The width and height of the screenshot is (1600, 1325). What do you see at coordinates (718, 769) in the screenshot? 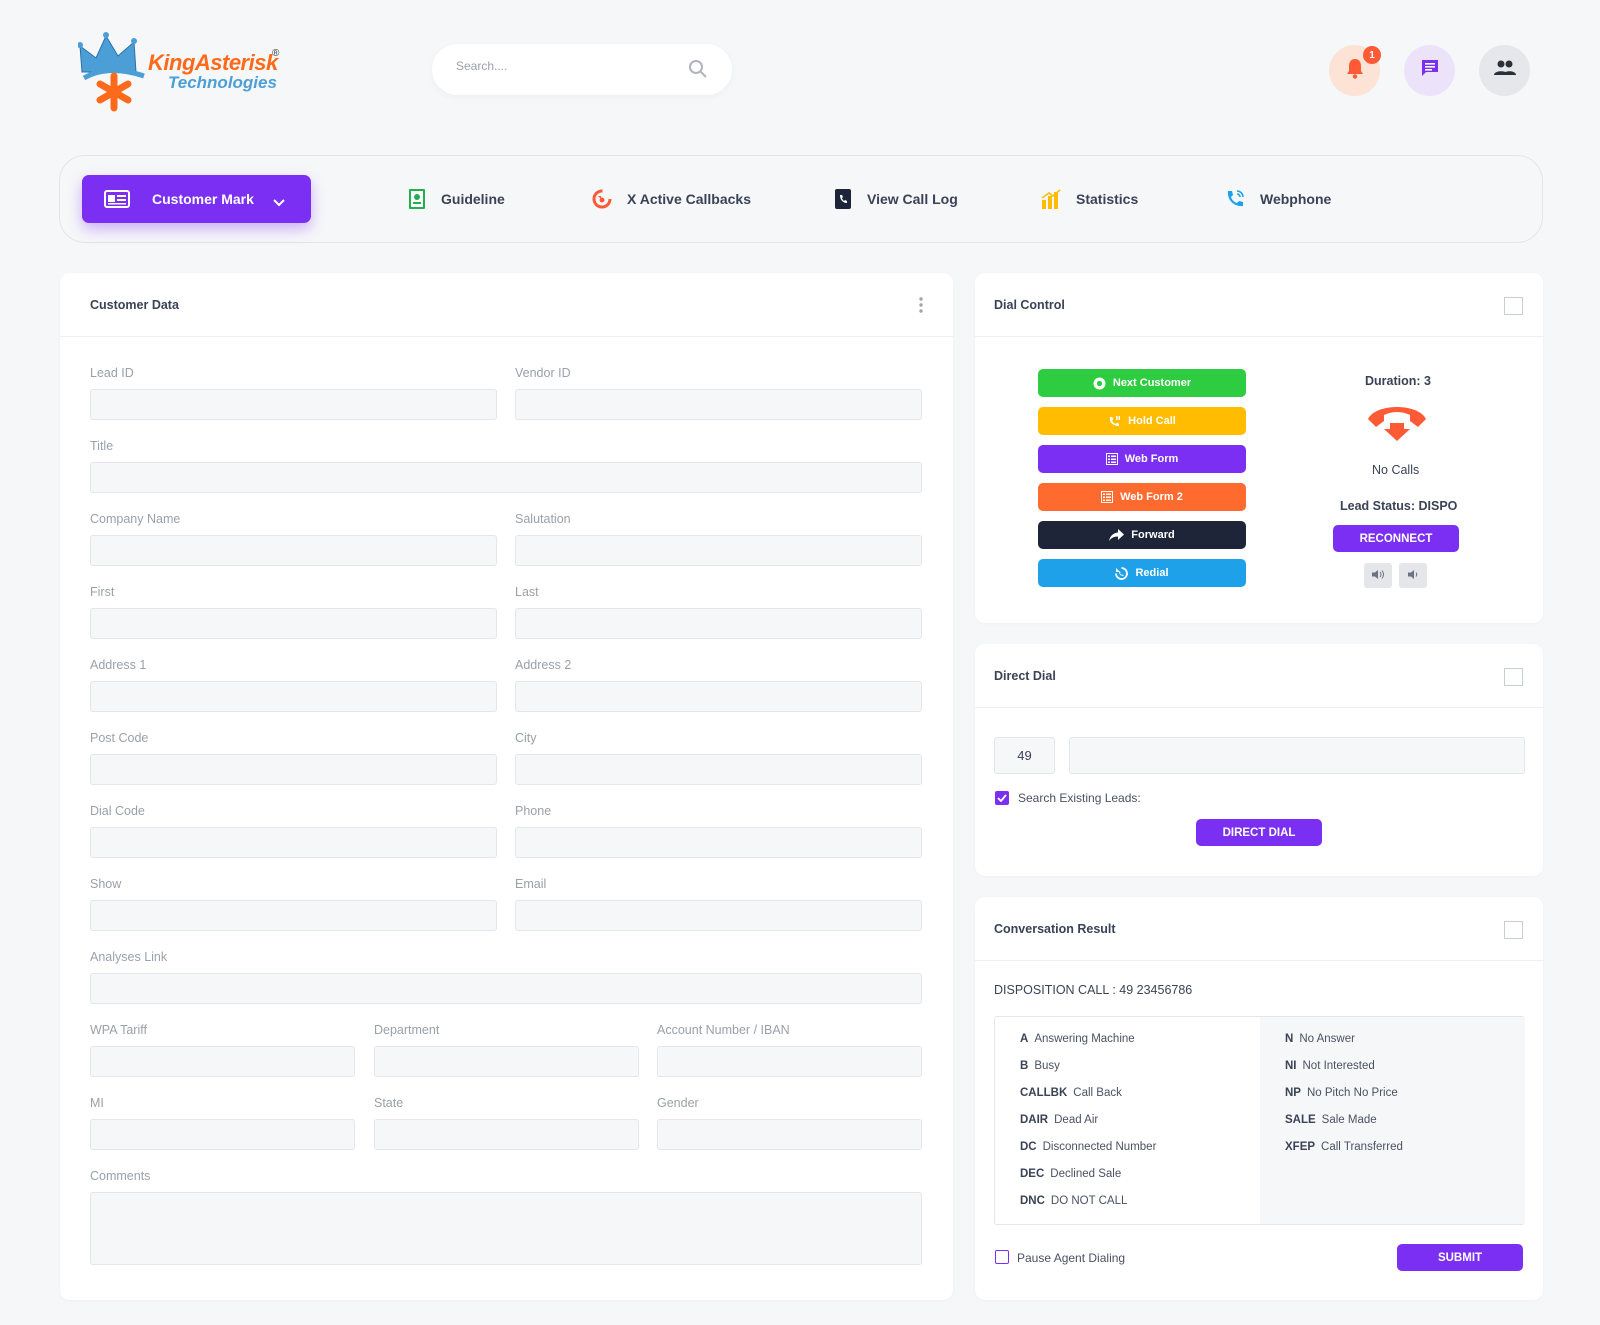
I see `city-input` at bounding box center [718, 769].